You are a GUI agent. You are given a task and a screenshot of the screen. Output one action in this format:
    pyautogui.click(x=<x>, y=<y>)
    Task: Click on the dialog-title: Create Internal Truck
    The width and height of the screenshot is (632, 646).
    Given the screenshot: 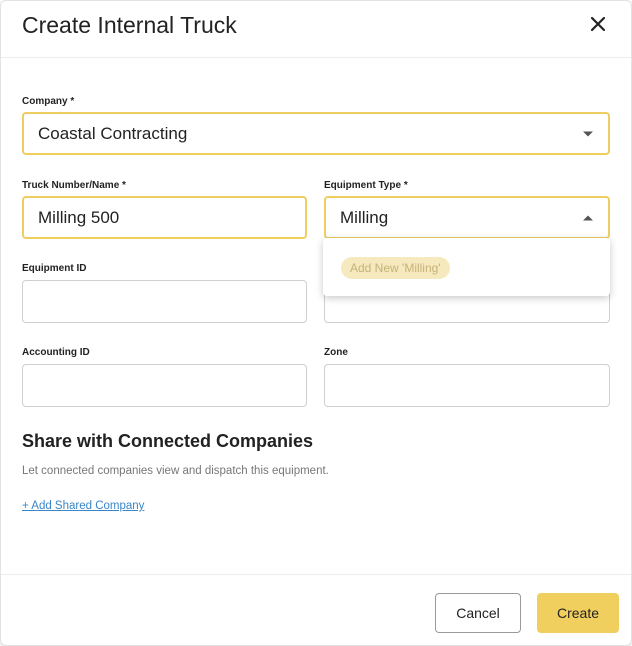 What is the action you would take?
    pyautogui.click(x=129, y=25)
    